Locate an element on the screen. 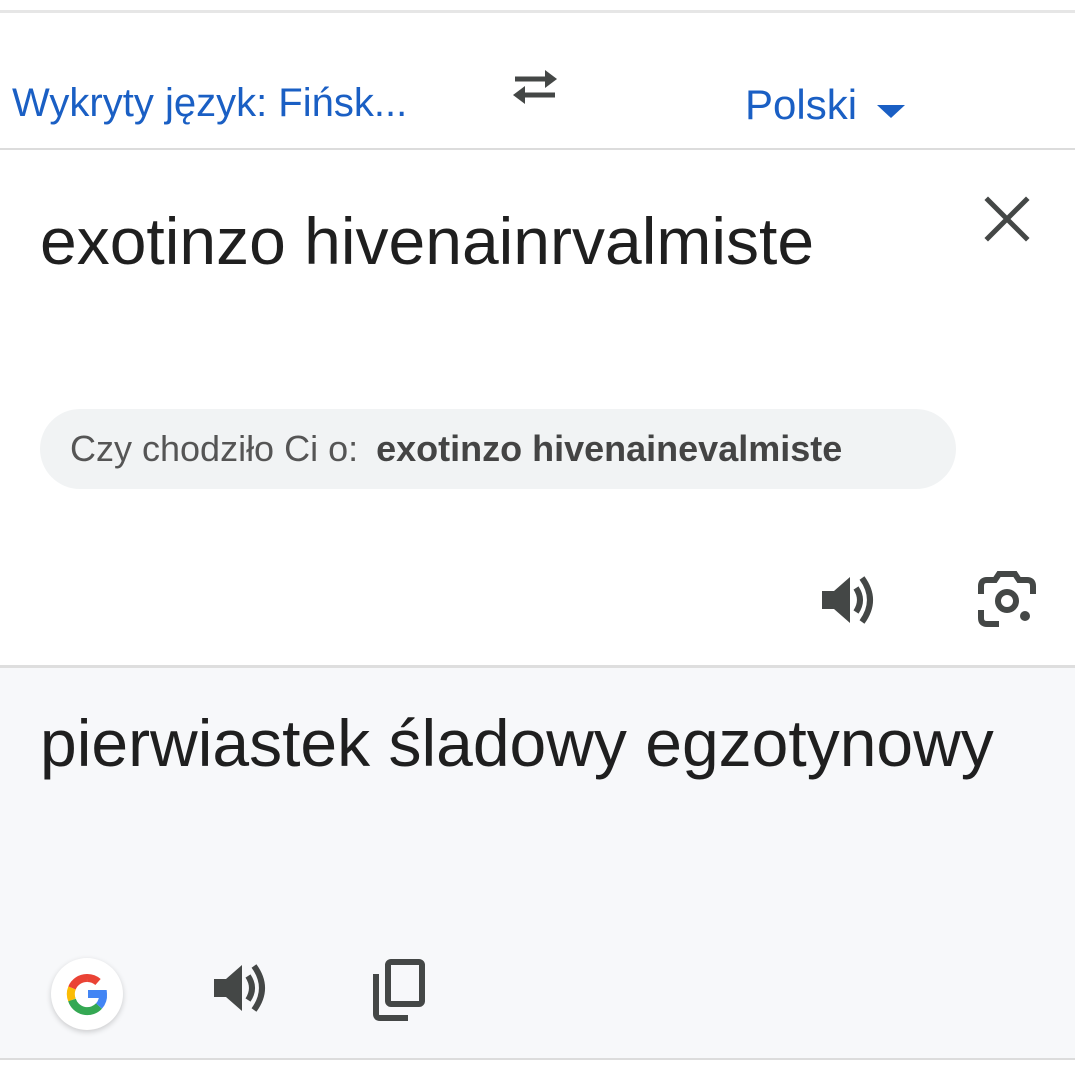 The width and height of the screenshot is (1075, 1081). google-g-icon is located at coordinates (87, 995).